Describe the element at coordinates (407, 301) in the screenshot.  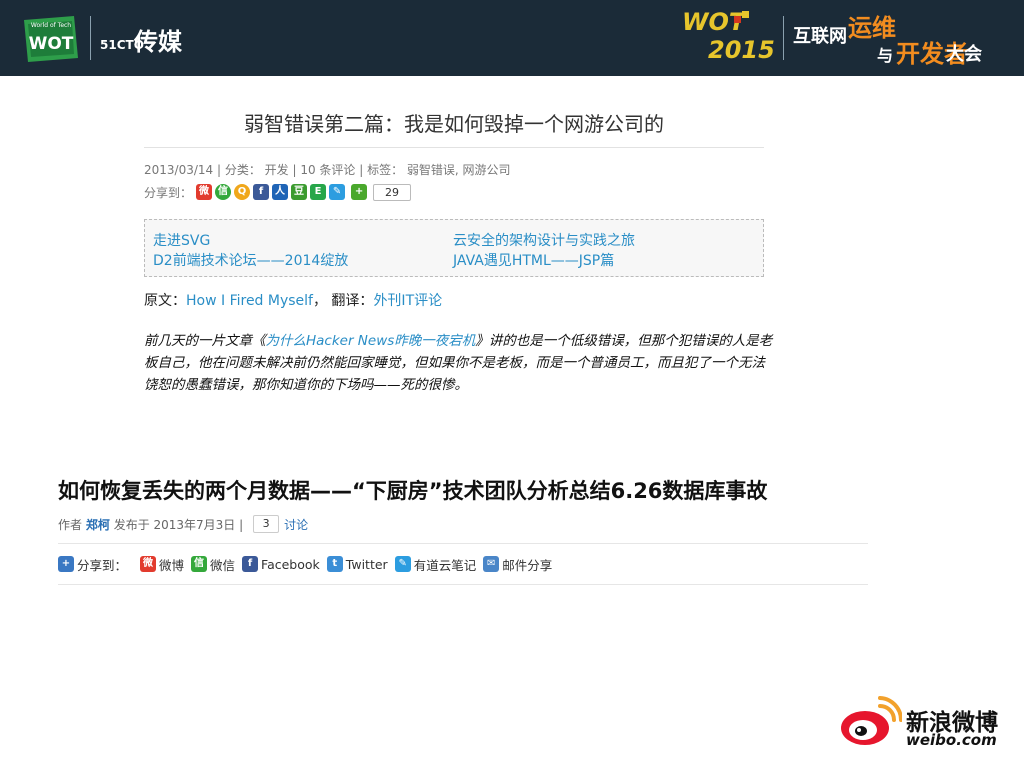
I see `translate-link: 外刊IT评论` at that location.